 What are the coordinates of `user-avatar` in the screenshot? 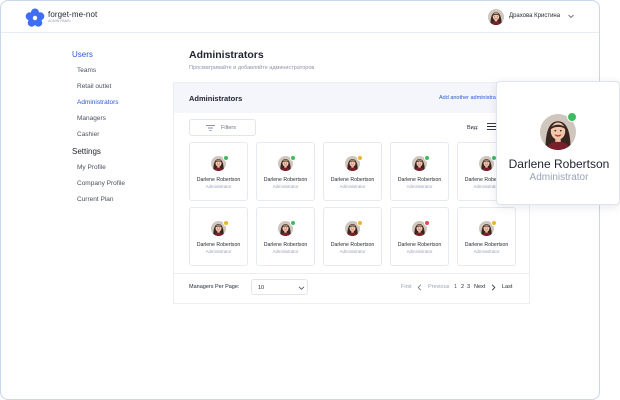 It's located at (496, 17).